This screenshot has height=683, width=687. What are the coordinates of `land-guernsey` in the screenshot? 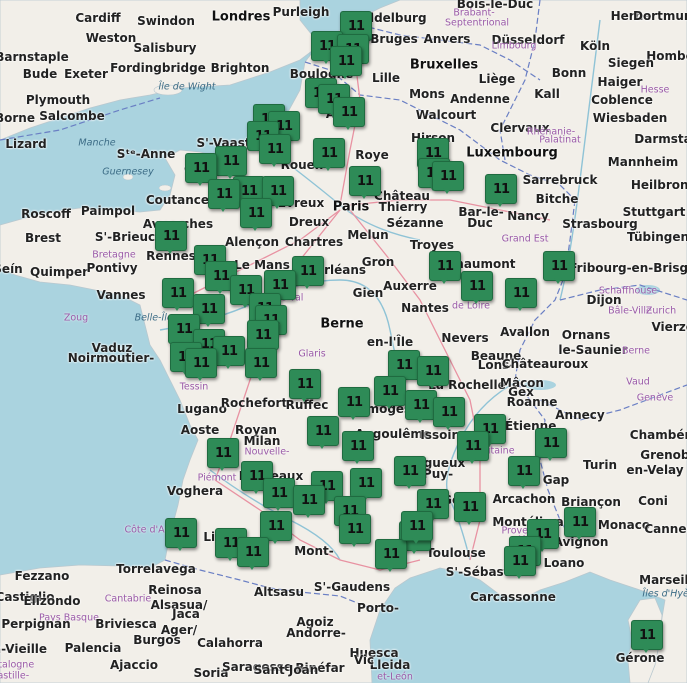 It's located at (128, 177).